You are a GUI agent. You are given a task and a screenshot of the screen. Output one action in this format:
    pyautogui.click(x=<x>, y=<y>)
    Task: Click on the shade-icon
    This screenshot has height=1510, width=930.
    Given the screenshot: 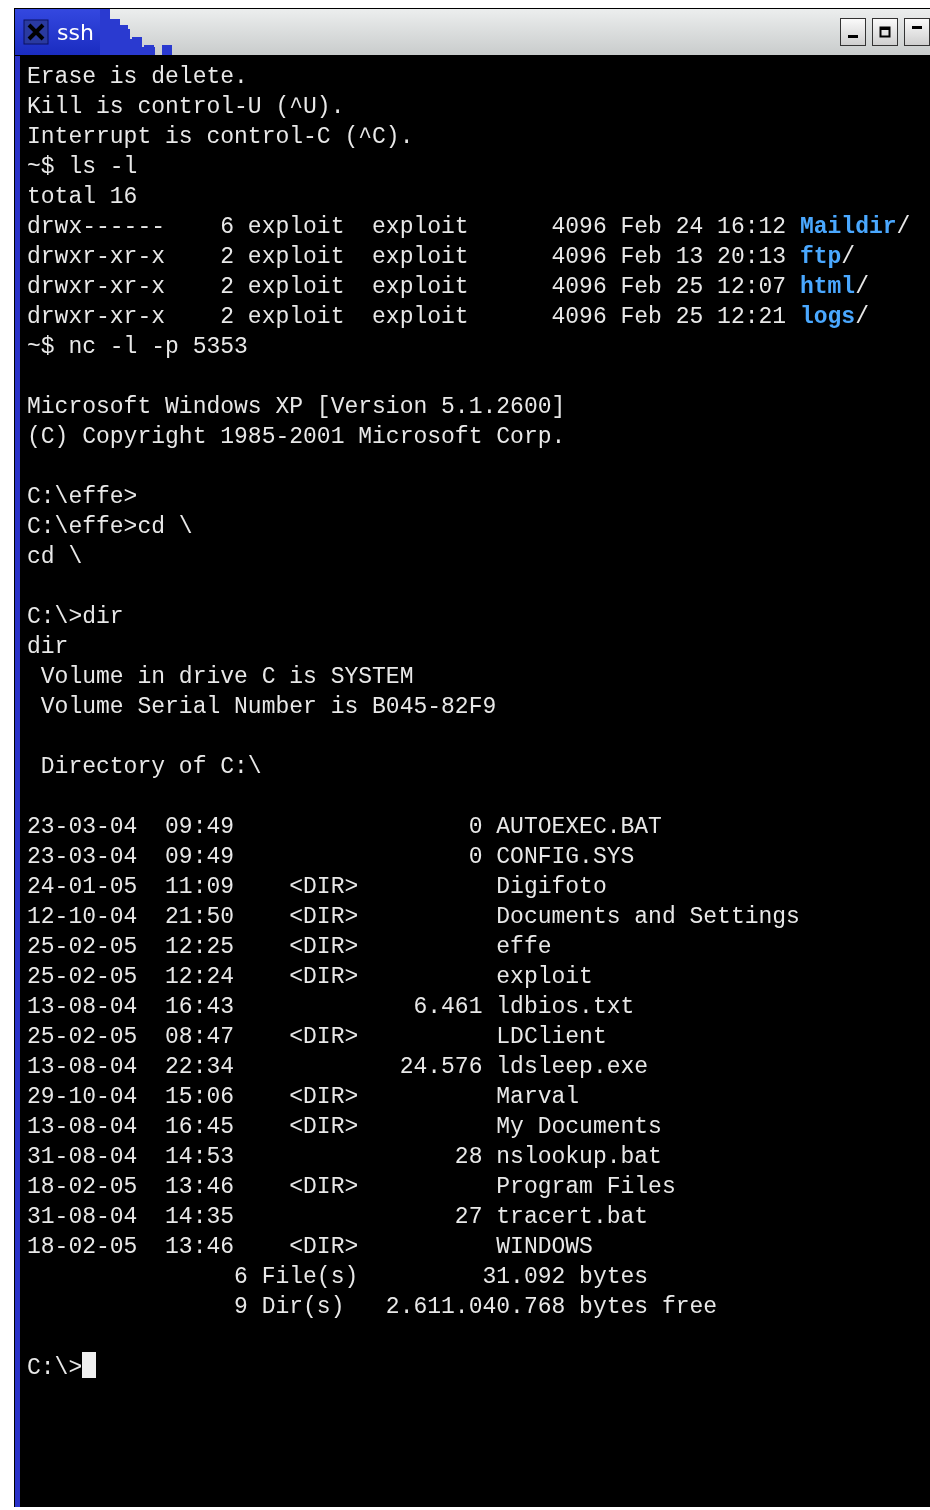 What is the action you would take?
    pyautogui.click(x=917, y=27)
    